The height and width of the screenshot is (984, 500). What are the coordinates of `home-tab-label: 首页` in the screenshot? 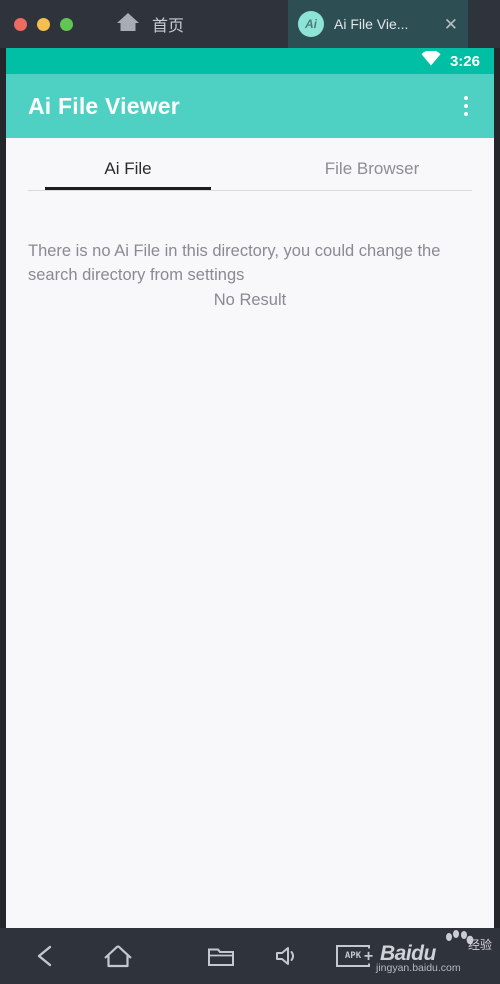 It's located at (168, 26).